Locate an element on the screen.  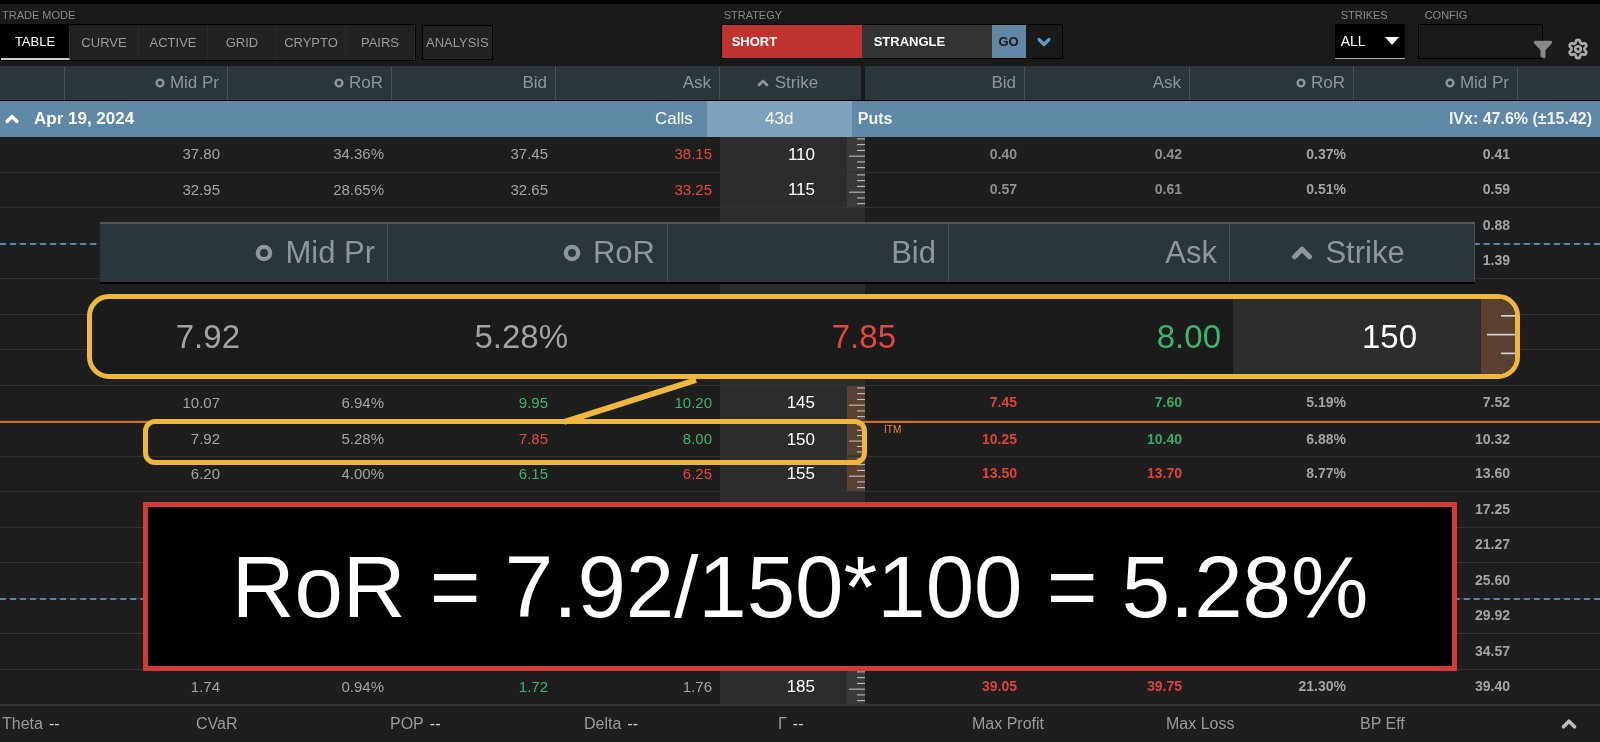
calls-label: Calls is located at coordinates (674, 119).